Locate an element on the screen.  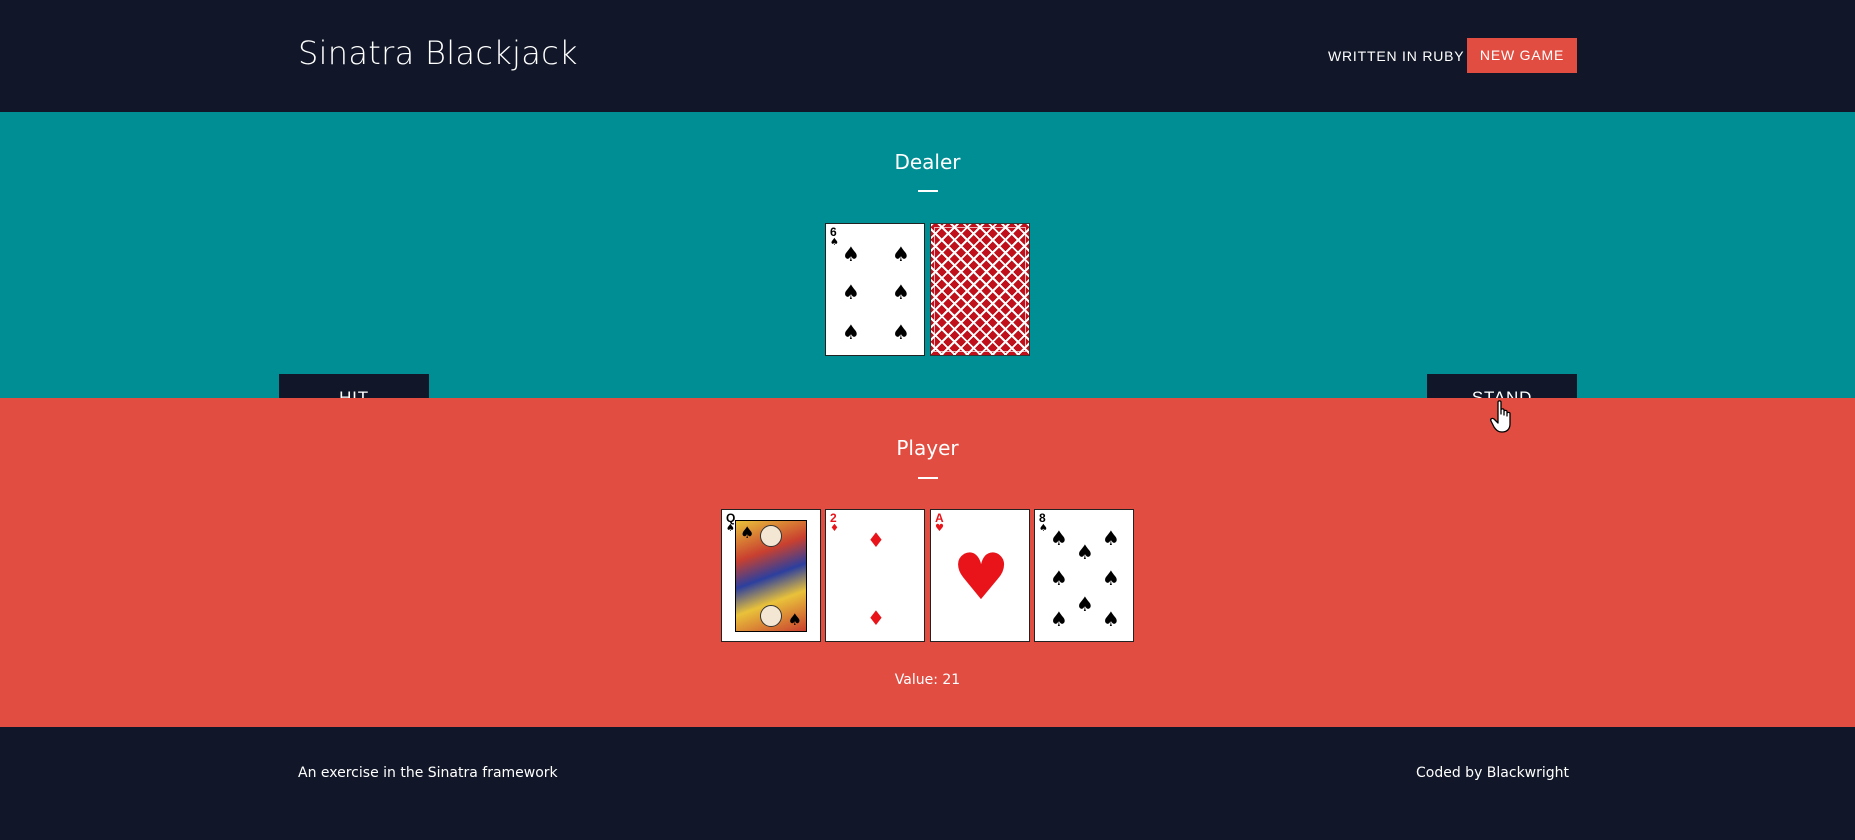
dealer-card-2-face-down is located at coordinates (980, 289).